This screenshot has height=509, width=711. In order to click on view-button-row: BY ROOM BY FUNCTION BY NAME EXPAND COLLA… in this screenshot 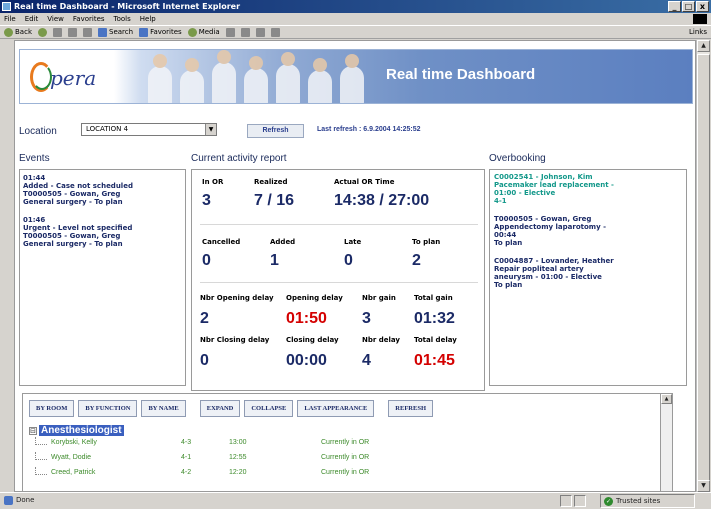, I will do `click(231, 408)`.